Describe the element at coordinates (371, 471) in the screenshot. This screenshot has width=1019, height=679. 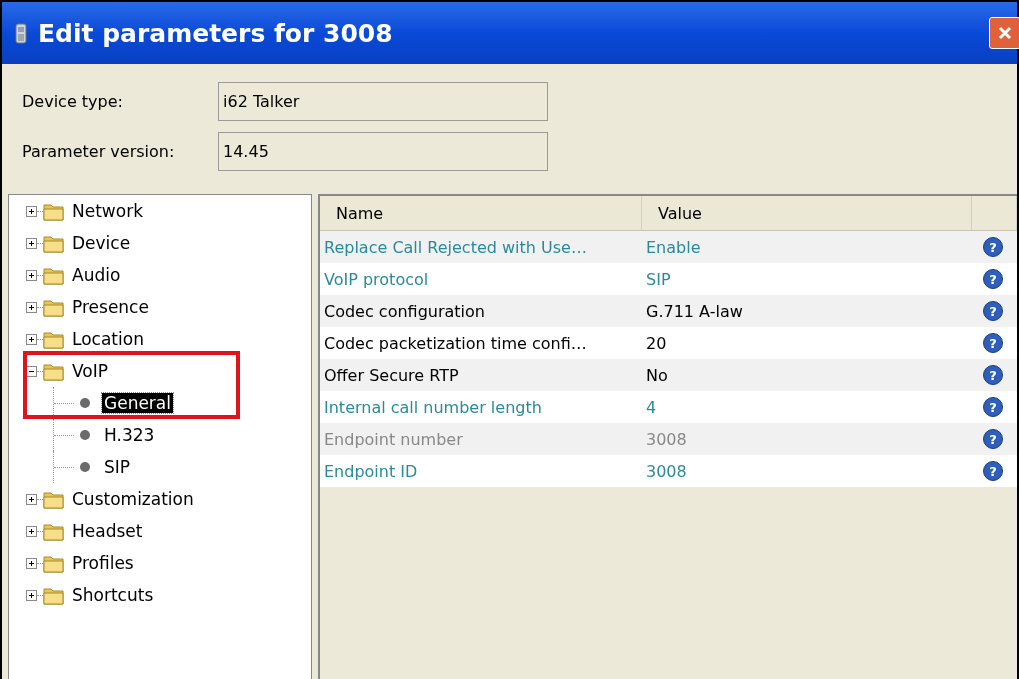
I see `table-cell-text: Endpoint ID` at that location.